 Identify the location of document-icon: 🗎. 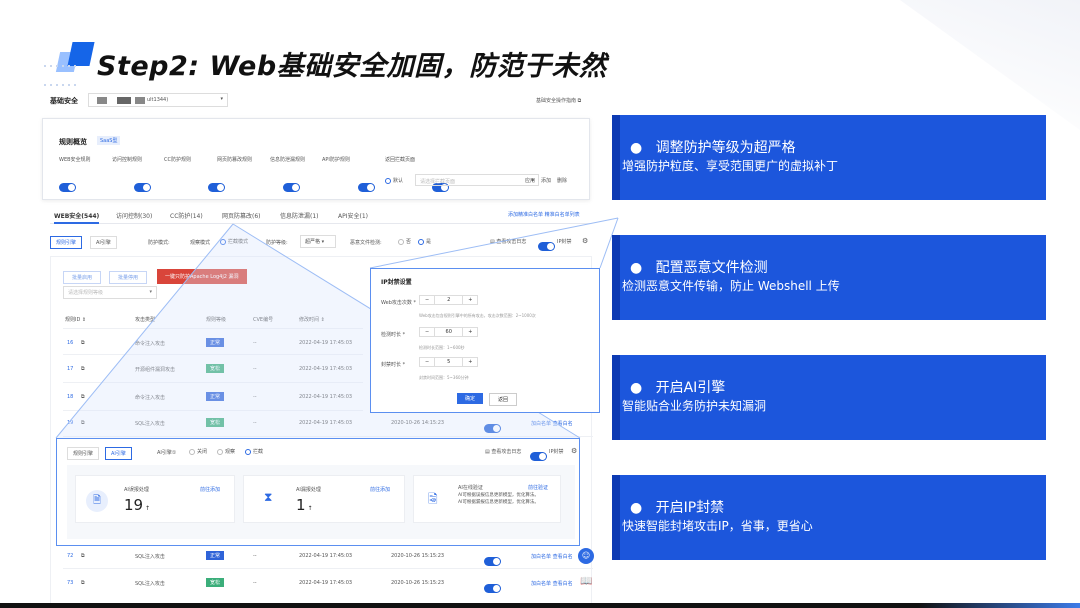
(97, 501).